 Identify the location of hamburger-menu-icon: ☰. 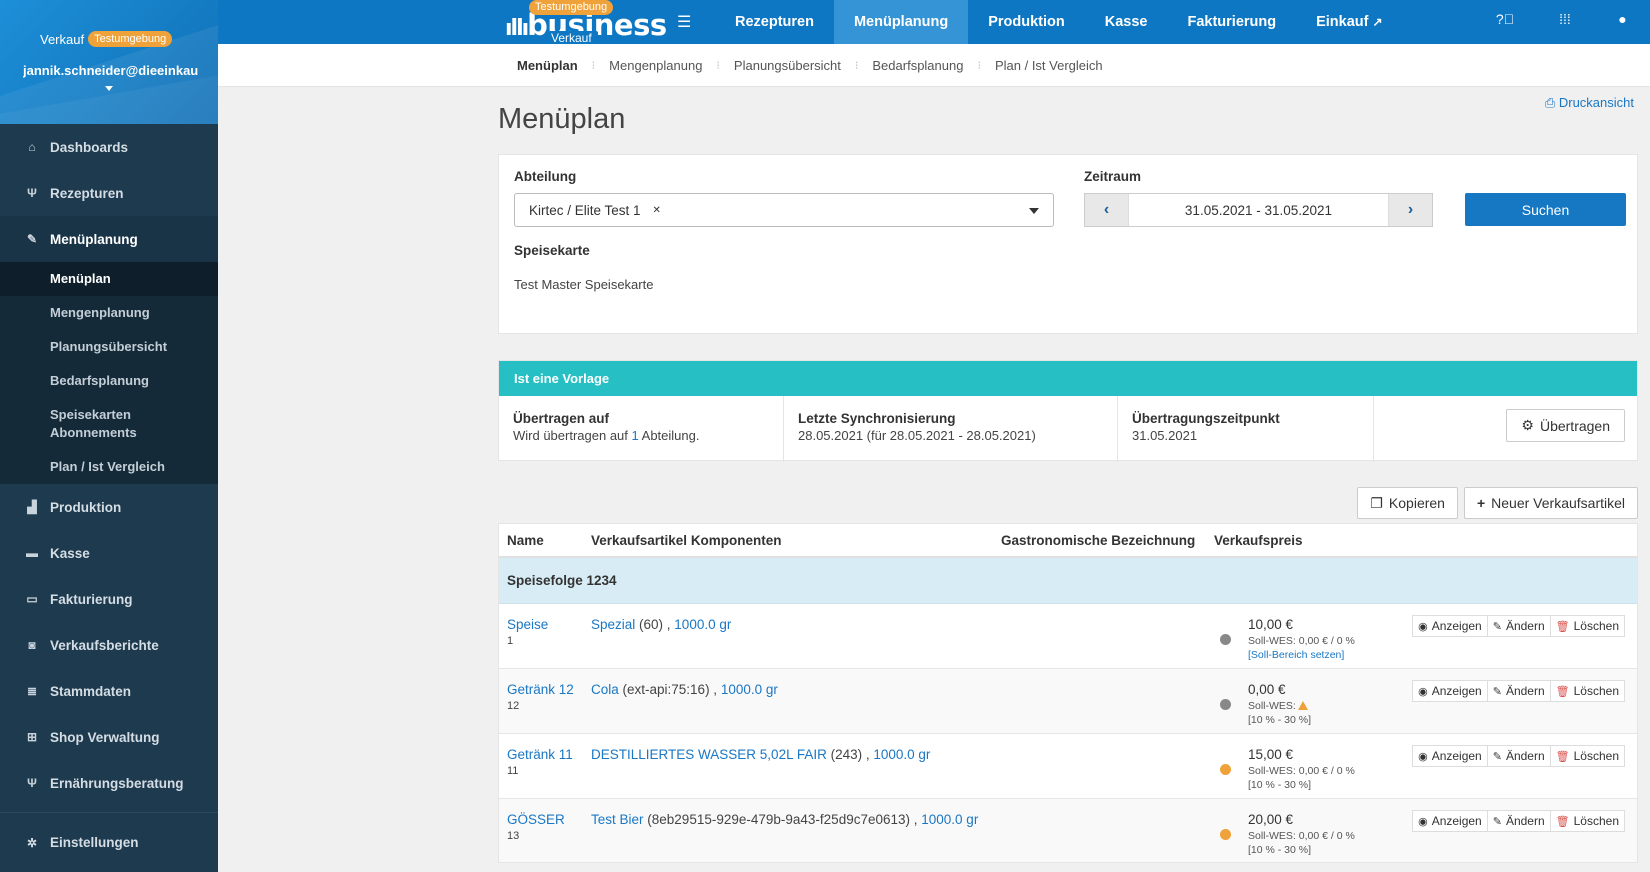
(684, 22).